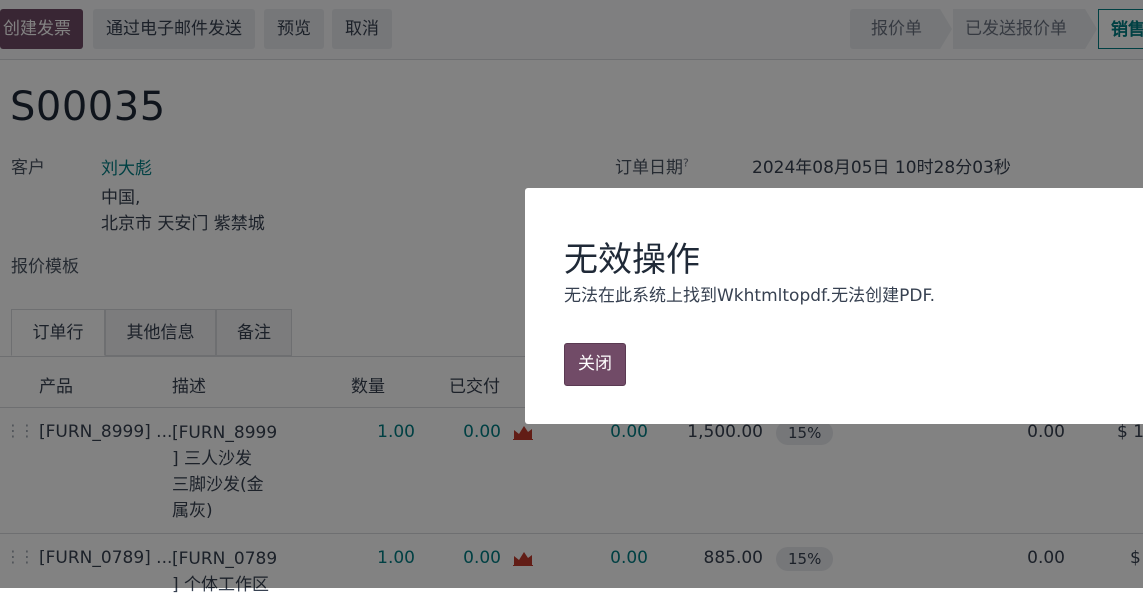 The width and height of the screenshot is (1143, 598). Describe the element at coordinates (749, 296) in the screenshot. I see `dialog-message: 无法在此系统上找到Wkhtmltopdf.无法创建PDF.` at that location.